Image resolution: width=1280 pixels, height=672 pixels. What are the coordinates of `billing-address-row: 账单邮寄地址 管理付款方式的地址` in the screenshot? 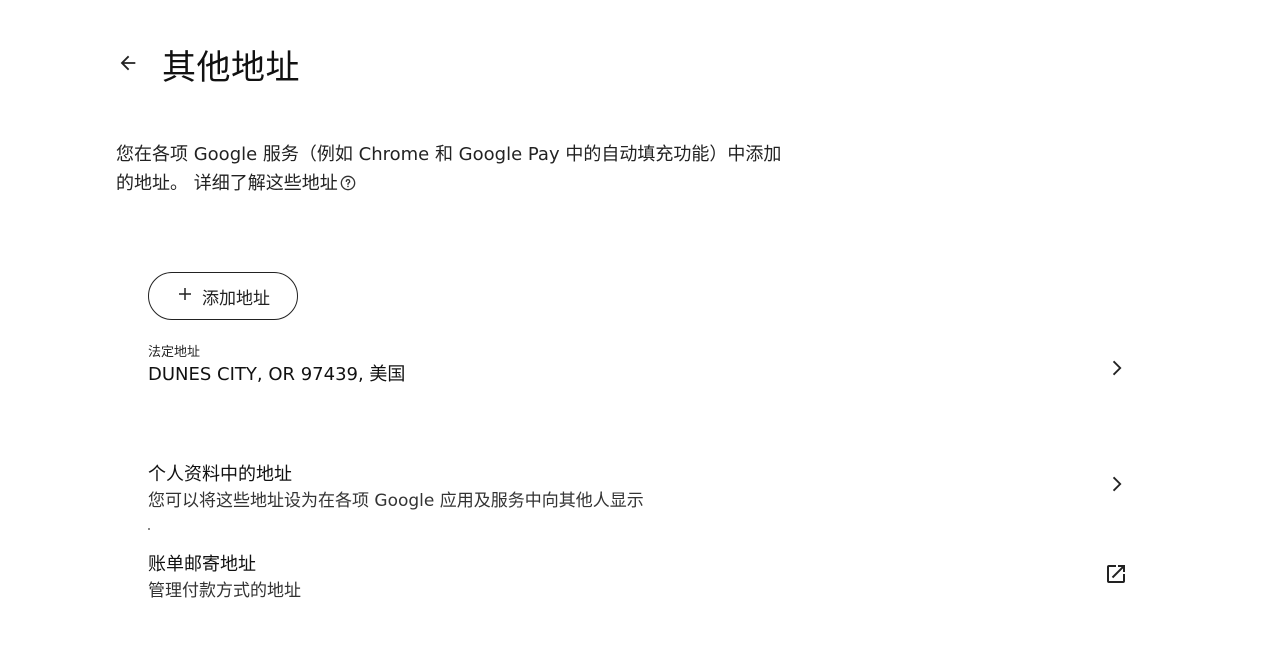 It's located at (638, 580).